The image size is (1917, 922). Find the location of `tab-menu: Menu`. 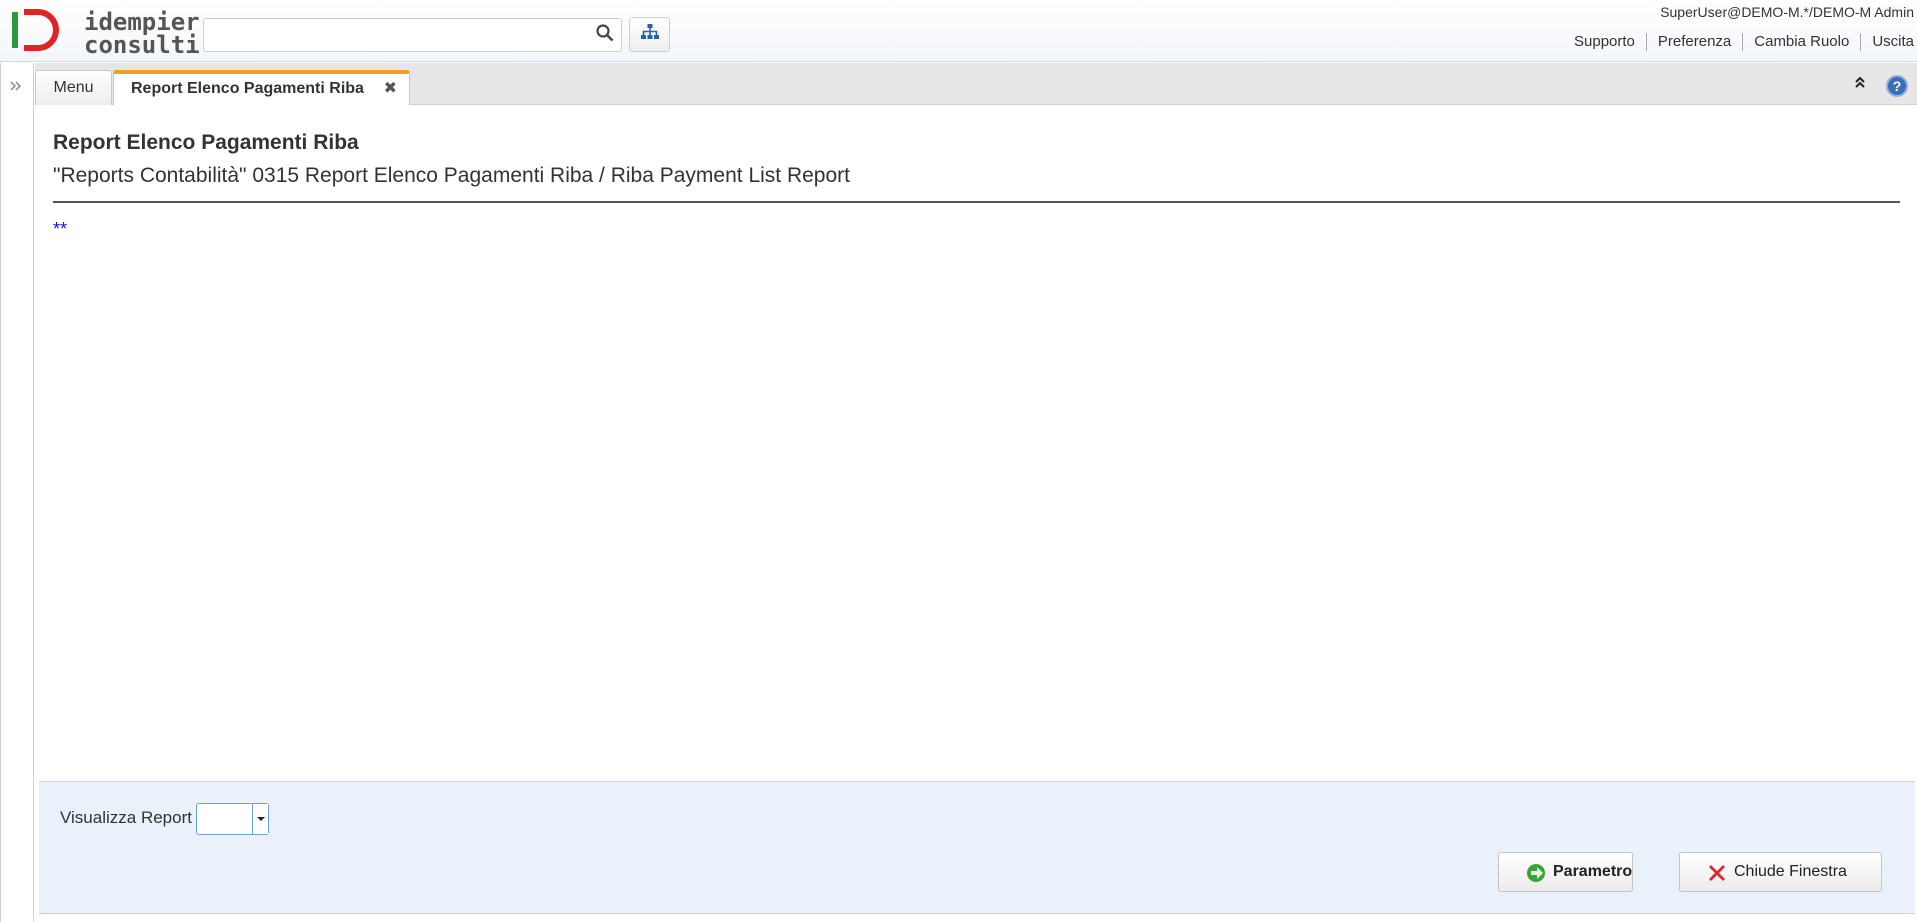

tab-menu: Menu is located at coordinates (73, 87).